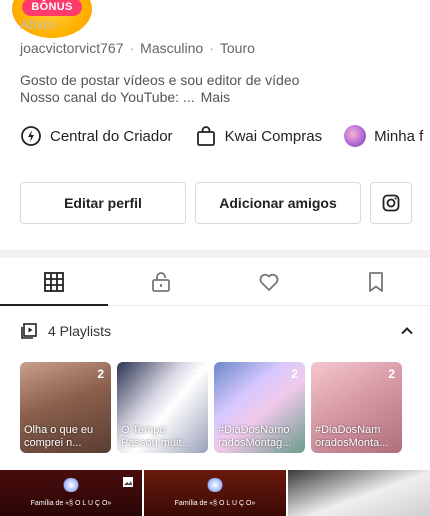 This screenshot has height=516, width=430. Describe the element at coordinates (137, 48) in the screenshot. I see `profile-meta: joacvictorvict767 · Masculino · Touro` at that location.